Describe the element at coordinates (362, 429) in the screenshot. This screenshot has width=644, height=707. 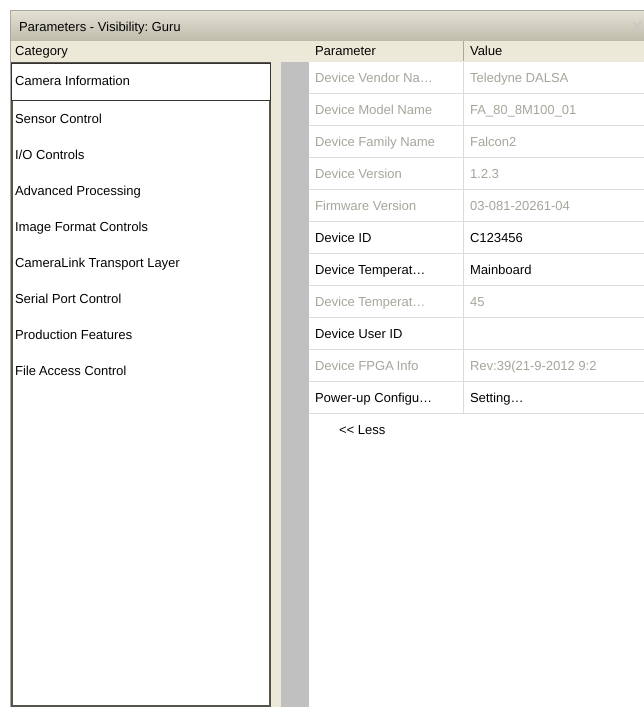
I see `less-button: << Less` at that location.